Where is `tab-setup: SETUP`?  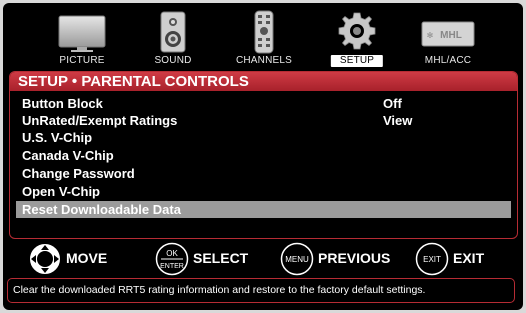 tab-setup: SETUP is located at coordinates (357, 37).